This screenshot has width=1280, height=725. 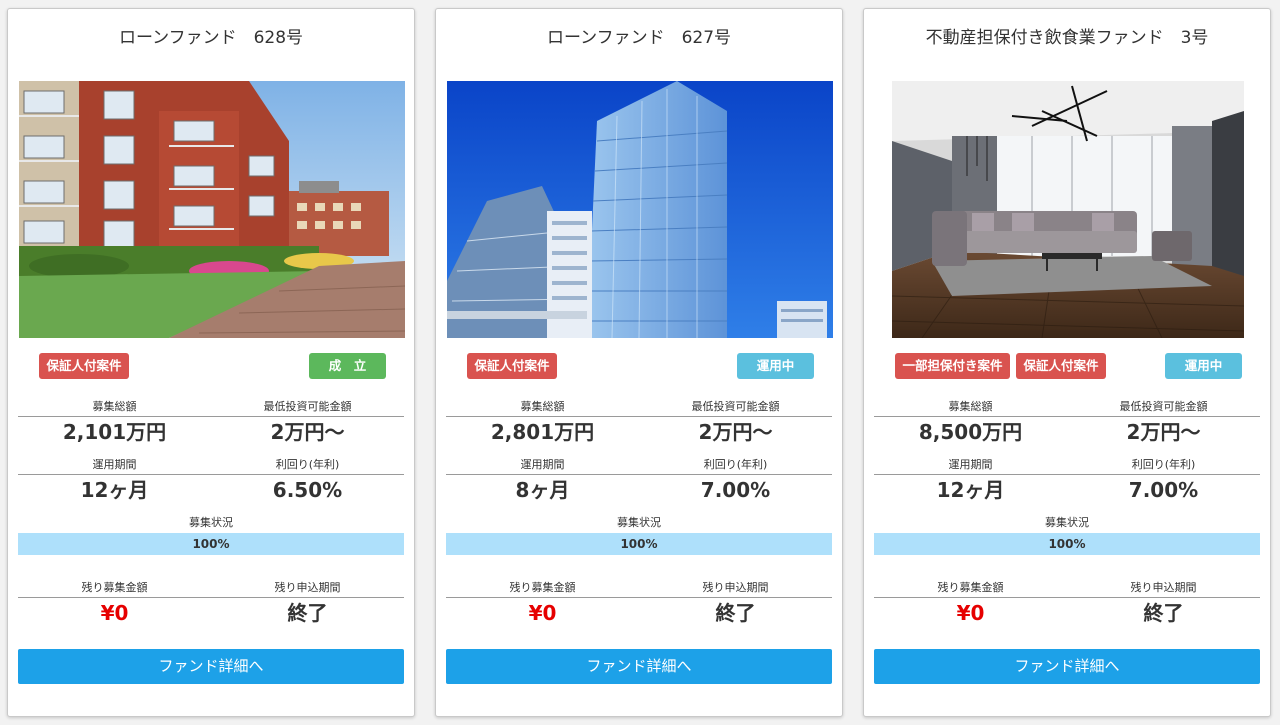 What do you see at coordinates (211, 35) in the screenshot?
I see `fund-title: ローンファンド 628号` at bounding box center [211, 35].